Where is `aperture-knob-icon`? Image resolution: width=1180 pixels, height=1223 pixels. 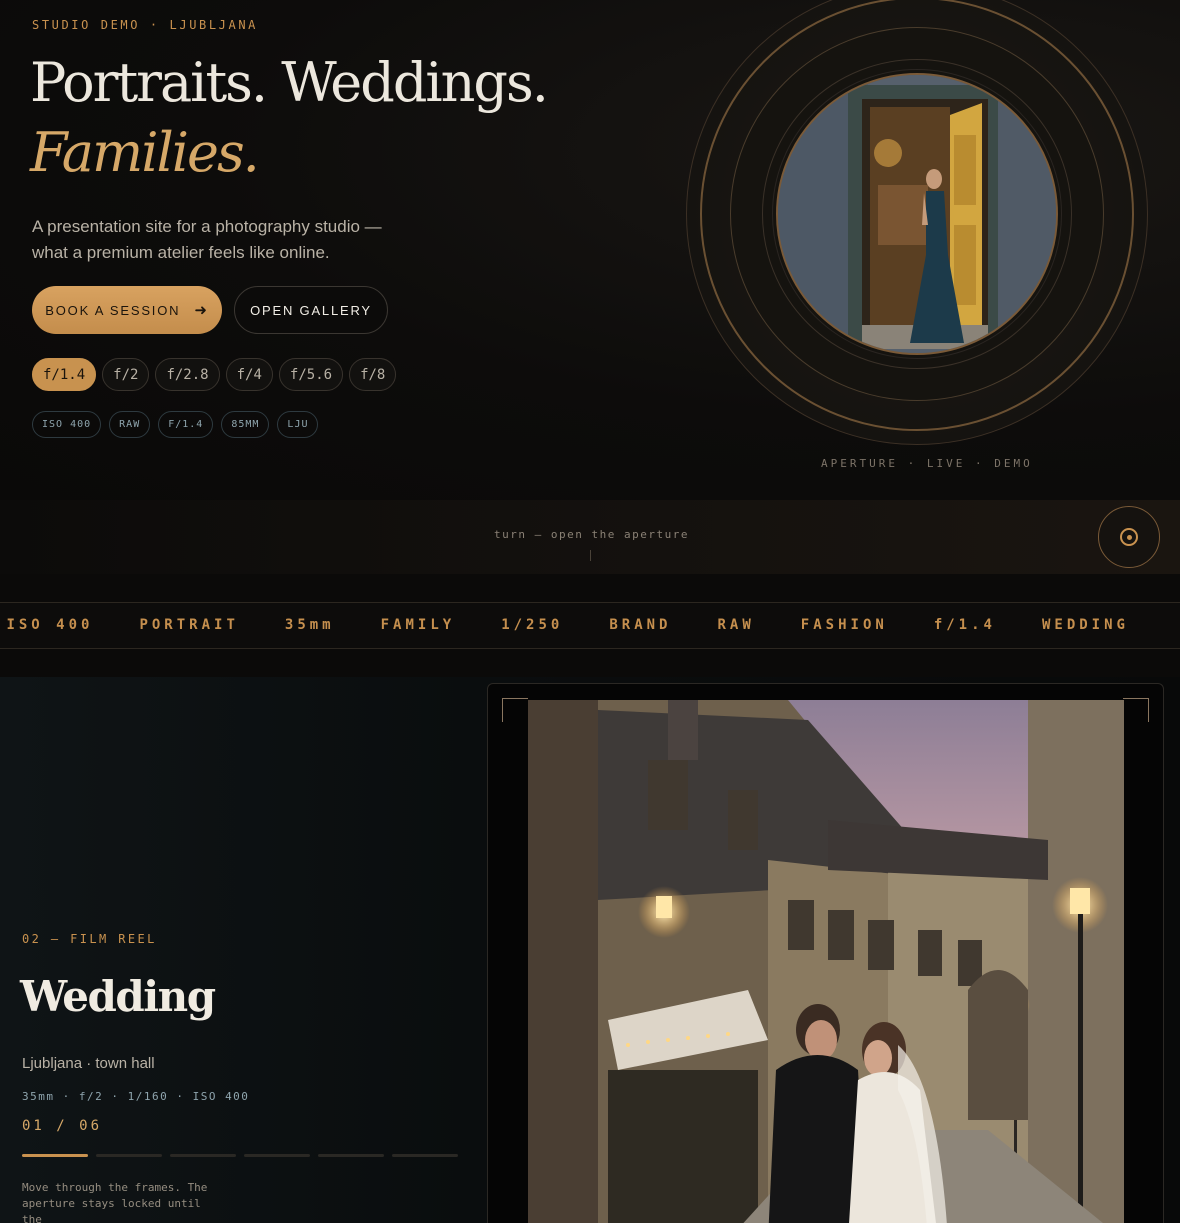 aperture-knob-icon is located at coordinates (1129, 537).